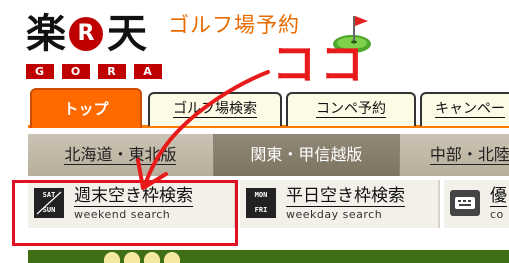 This screenshot has height=263, width=509. I want to click on region-label: 北海道・東北版, so click(120, 155).